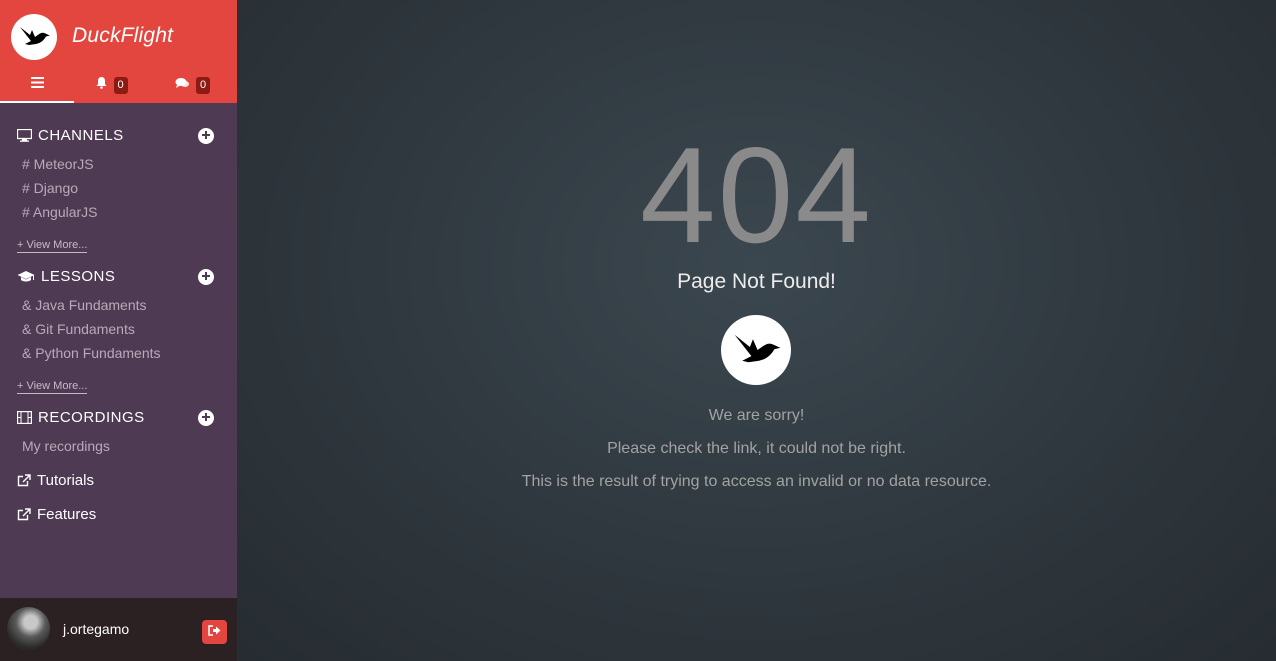 The width and height of the screenshot is (1276, 661). I want to click on username: j.ortegamo, so click(96, 629).